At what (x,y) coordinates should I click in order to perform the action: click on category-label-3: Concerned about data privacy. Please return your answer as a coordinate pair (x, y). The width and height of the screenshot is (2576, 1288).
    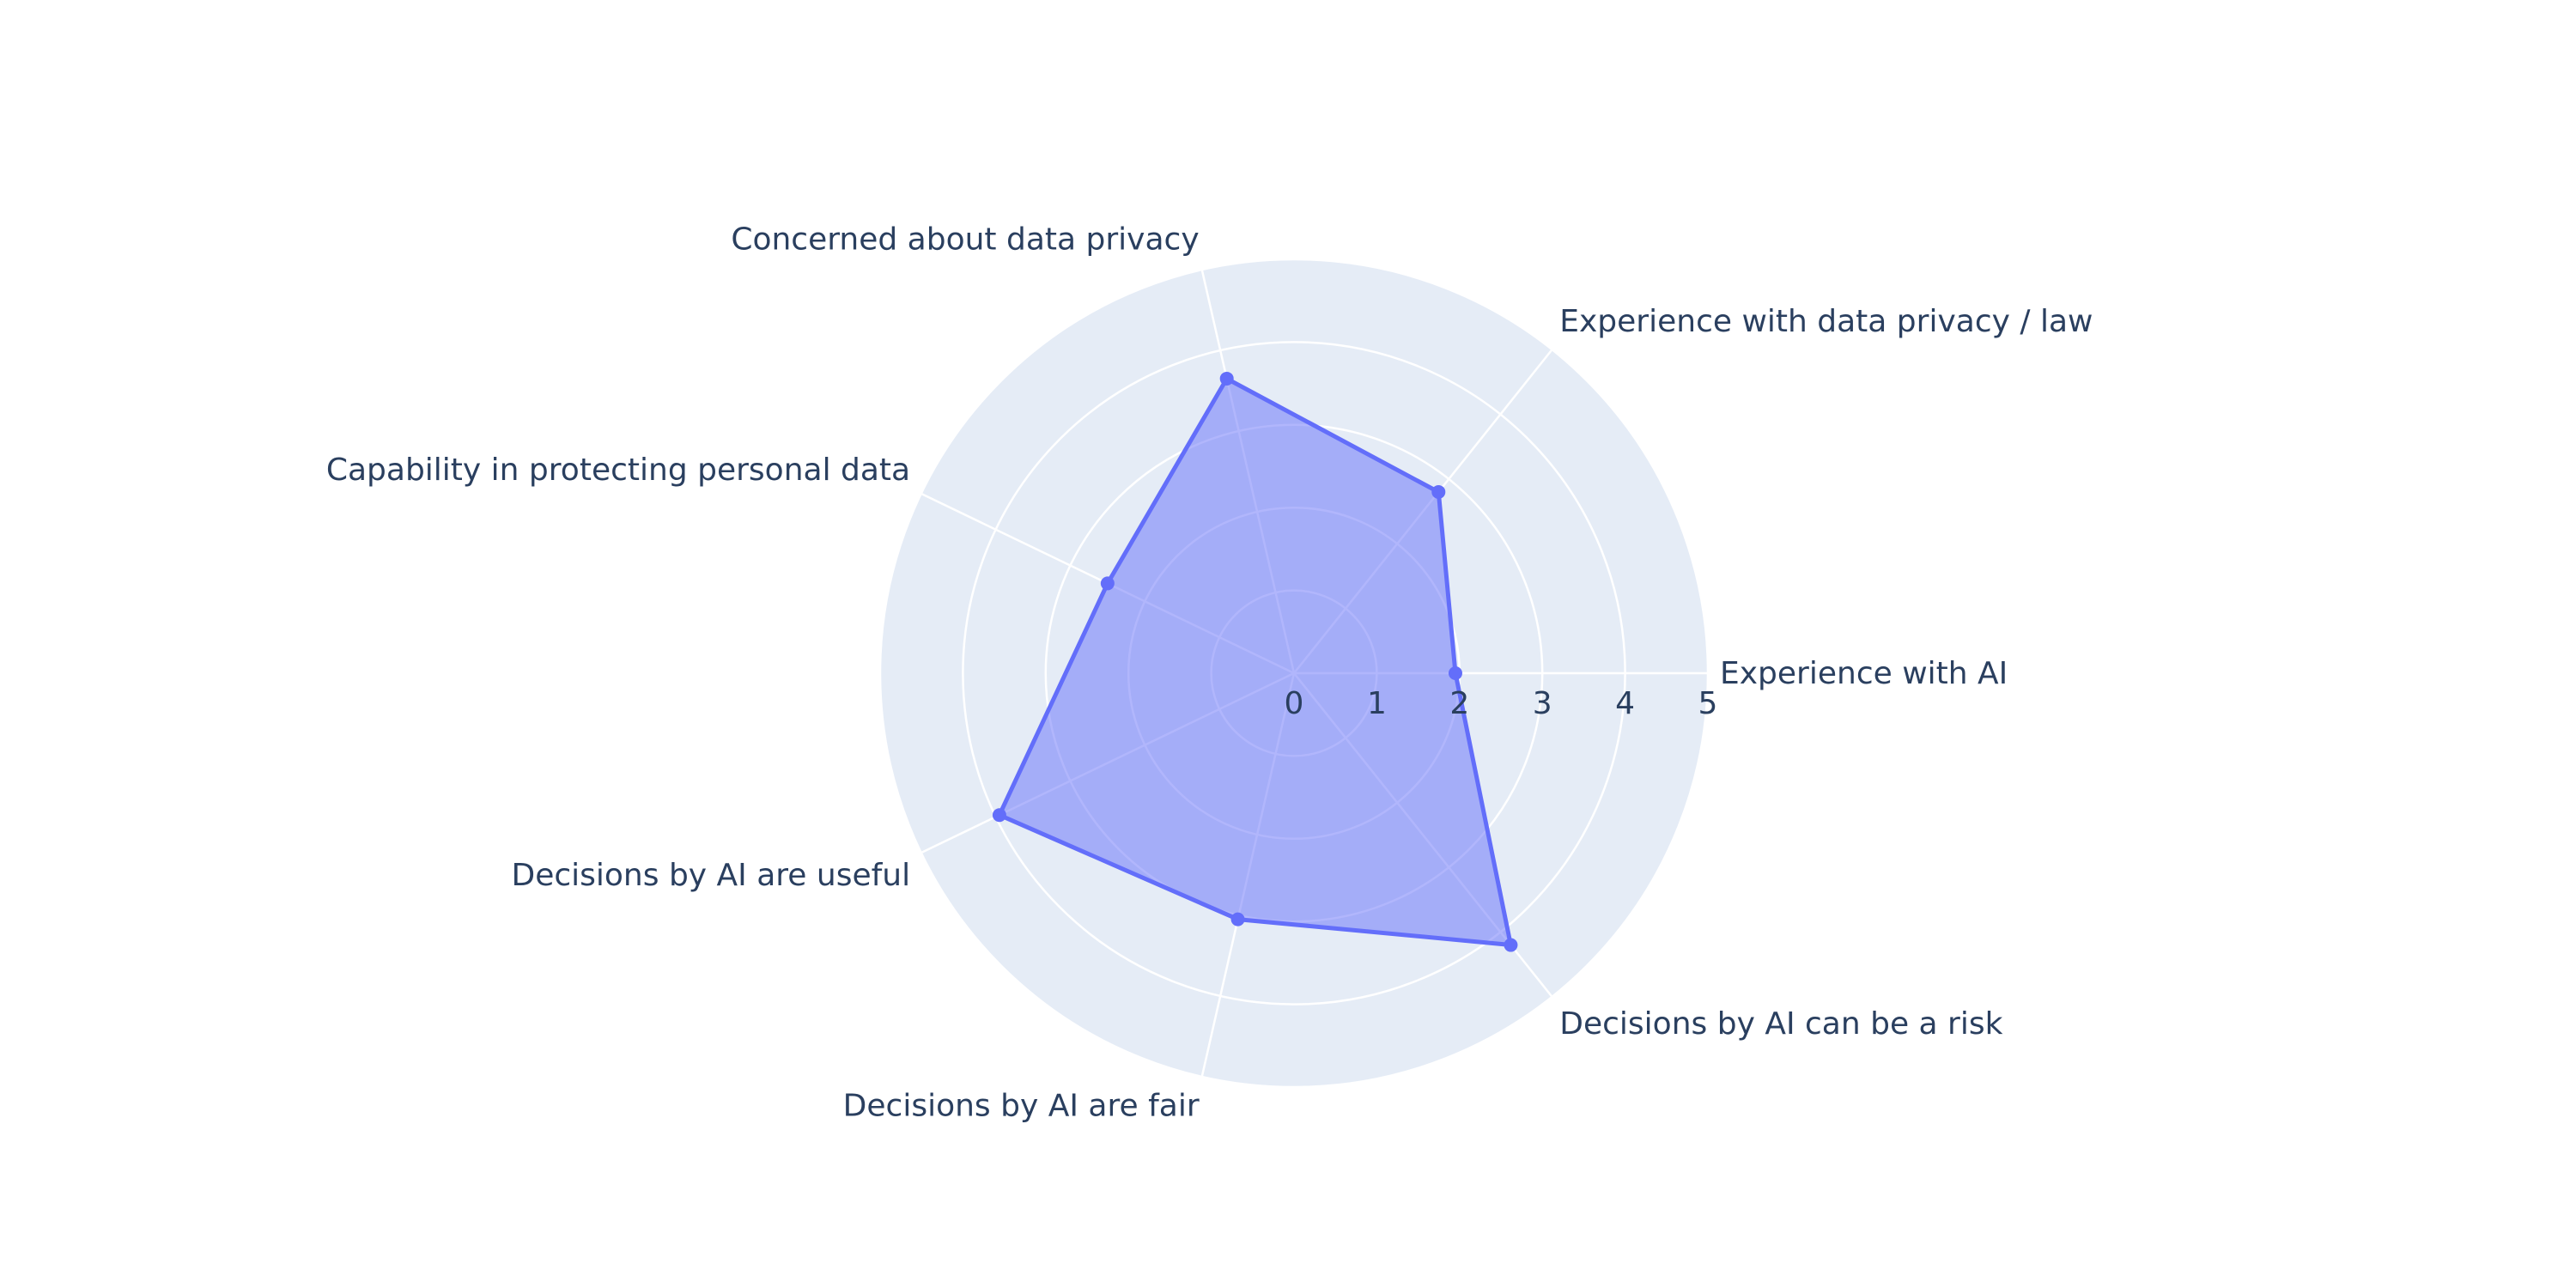
    Looking at the image, I should click on (965, 240).